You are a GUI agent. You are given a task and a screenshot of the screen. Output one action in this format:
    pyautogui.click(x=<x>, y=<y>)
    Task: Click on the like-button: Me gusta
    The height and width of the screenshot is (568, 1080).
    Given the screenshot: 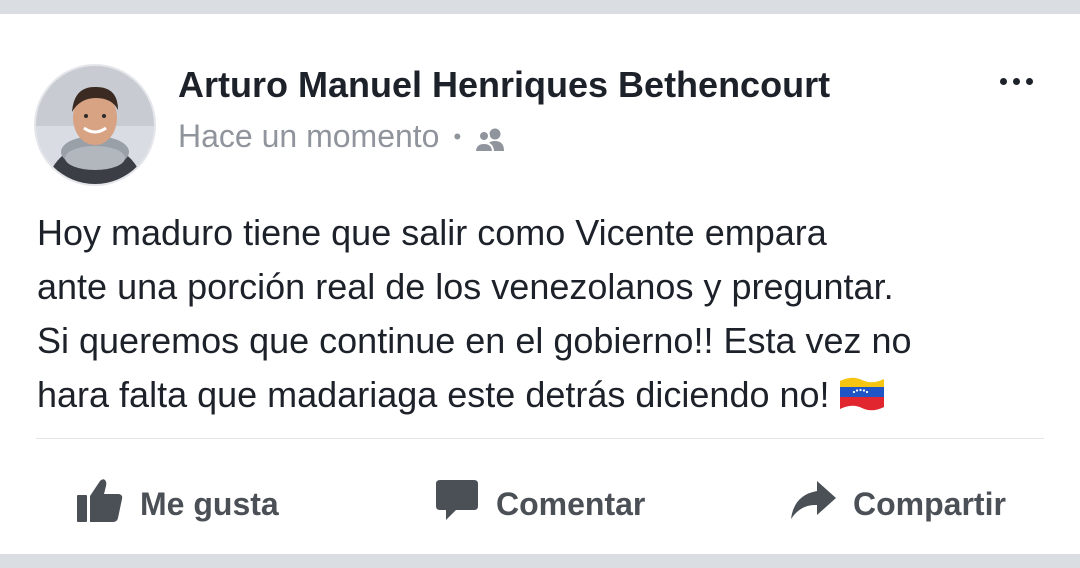 What is the action you would take?
    pyautogui.click(x=177, y=504)
    